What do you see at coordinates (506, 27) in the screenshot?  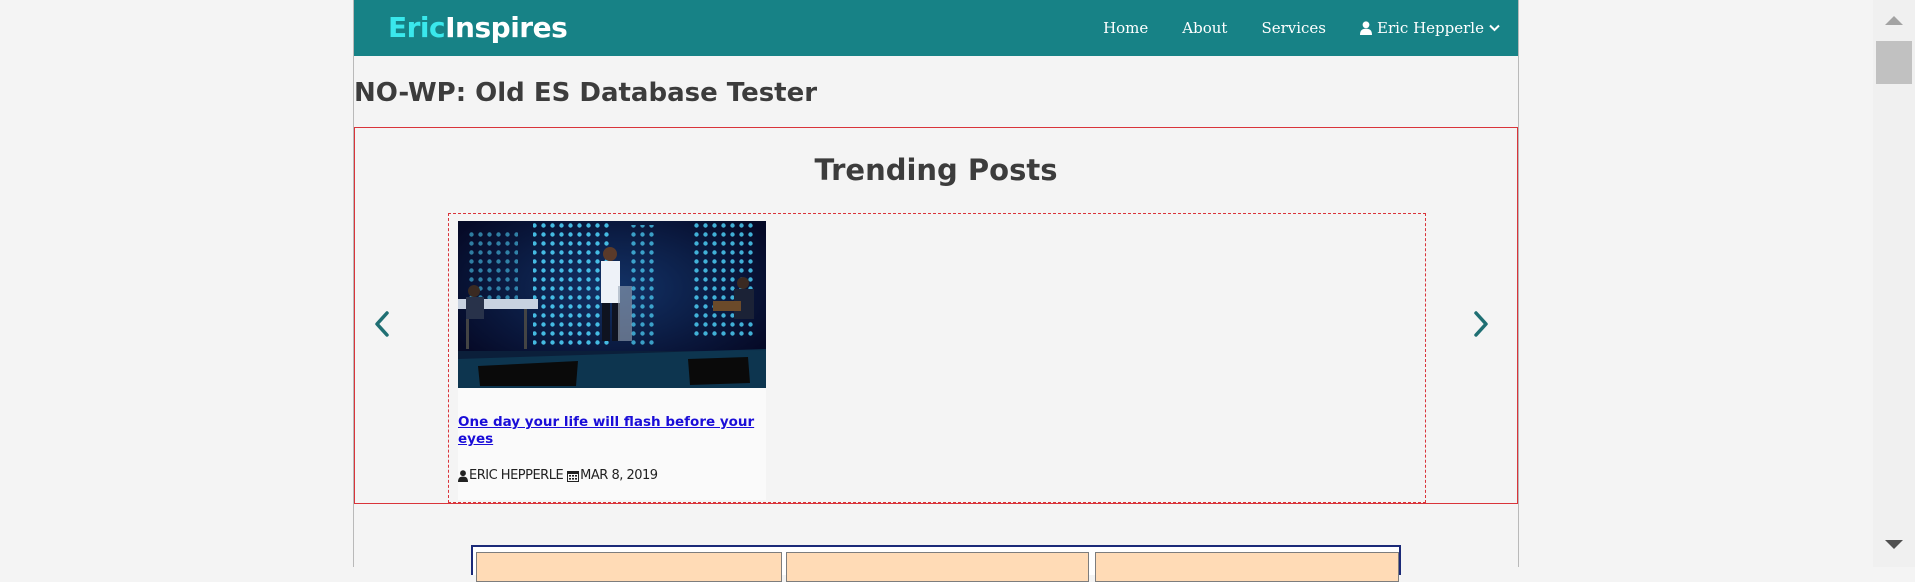 I see `brand-part-inspires: Inspires` at bounding box center [506, 27].